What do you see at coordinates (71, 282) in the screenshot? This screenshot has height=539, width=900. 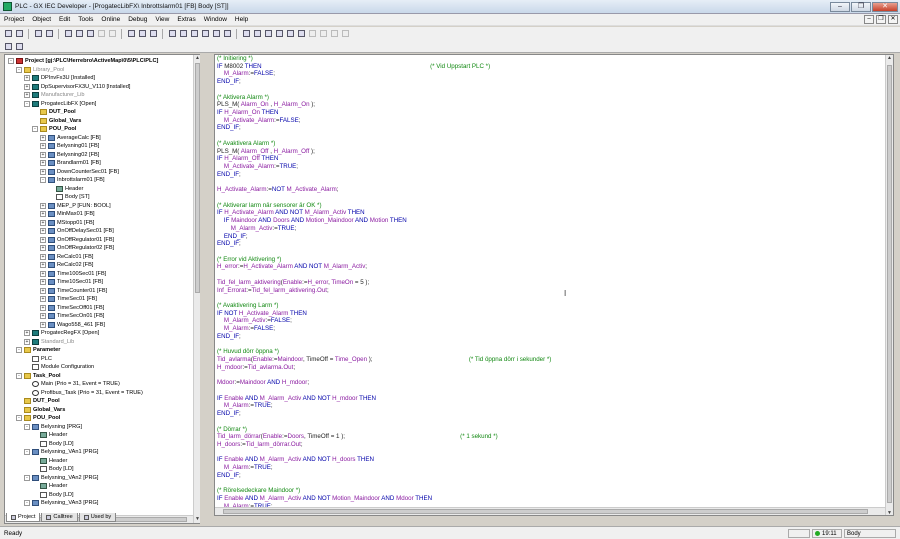 I see `tree-node: + Time10Sec01 [FB]` at bounding box center [71, 282].